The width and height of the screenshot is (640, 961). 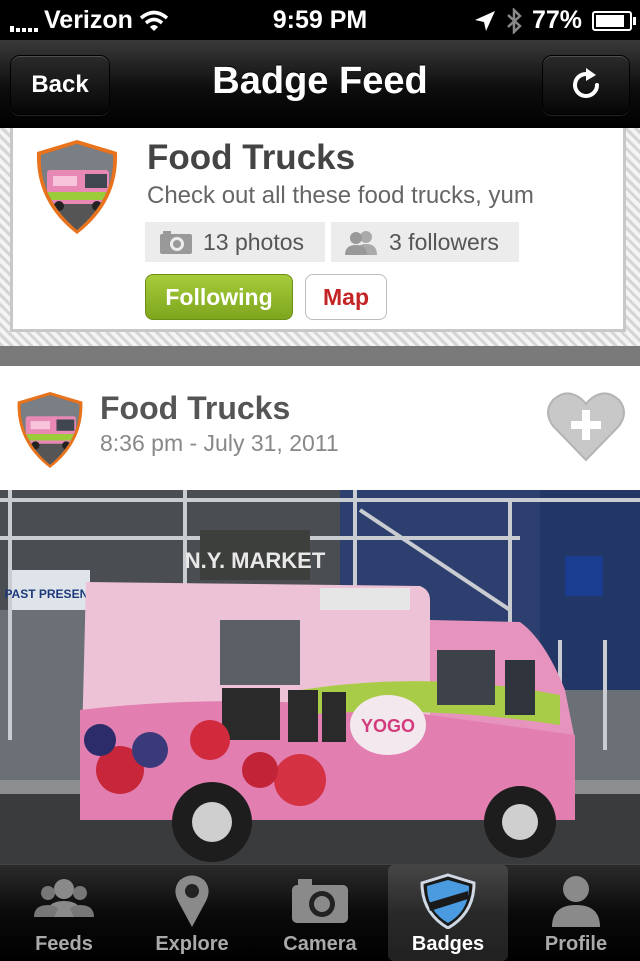 I want to click on photo-sign-left: PAST PRESENT, so click(x=50, y=594).